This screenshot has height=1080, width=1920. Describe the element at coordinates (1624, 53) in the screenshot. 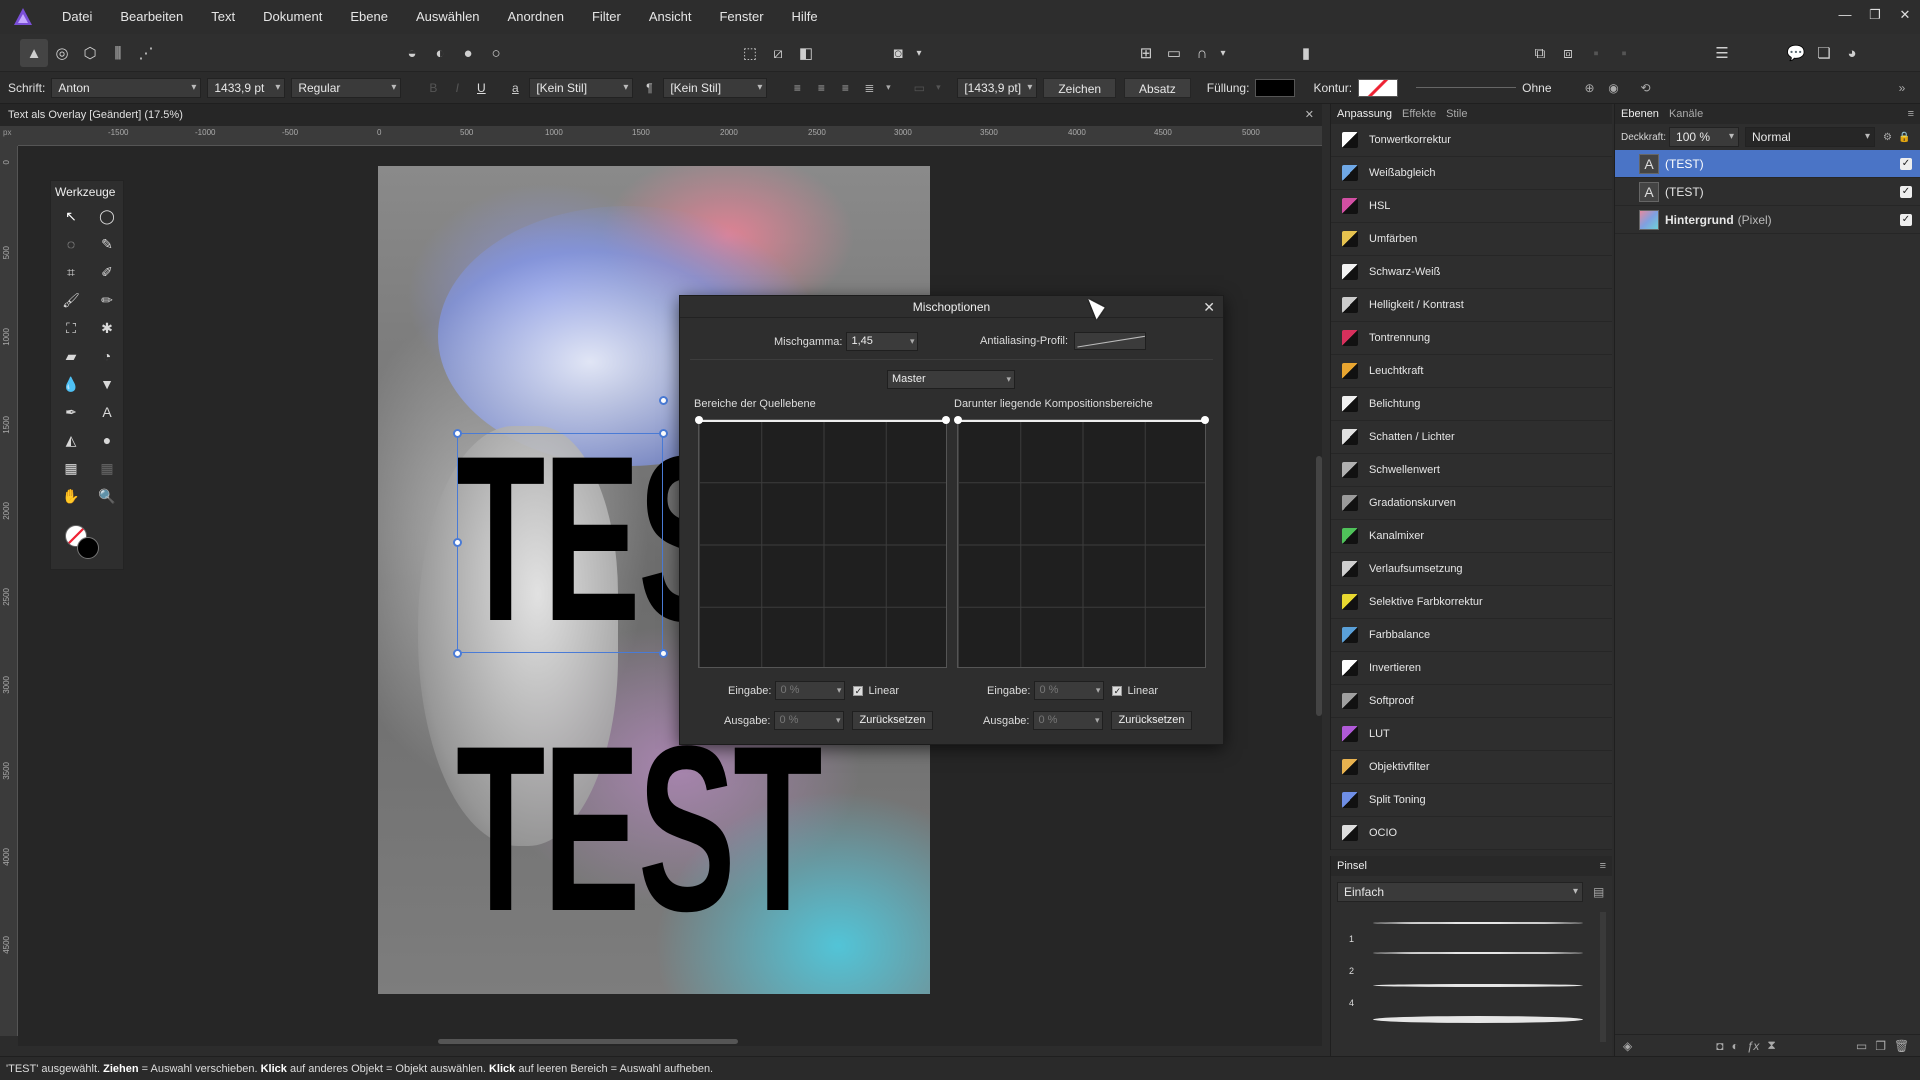

I see `arrange-backward-icon: ▪` at that location.